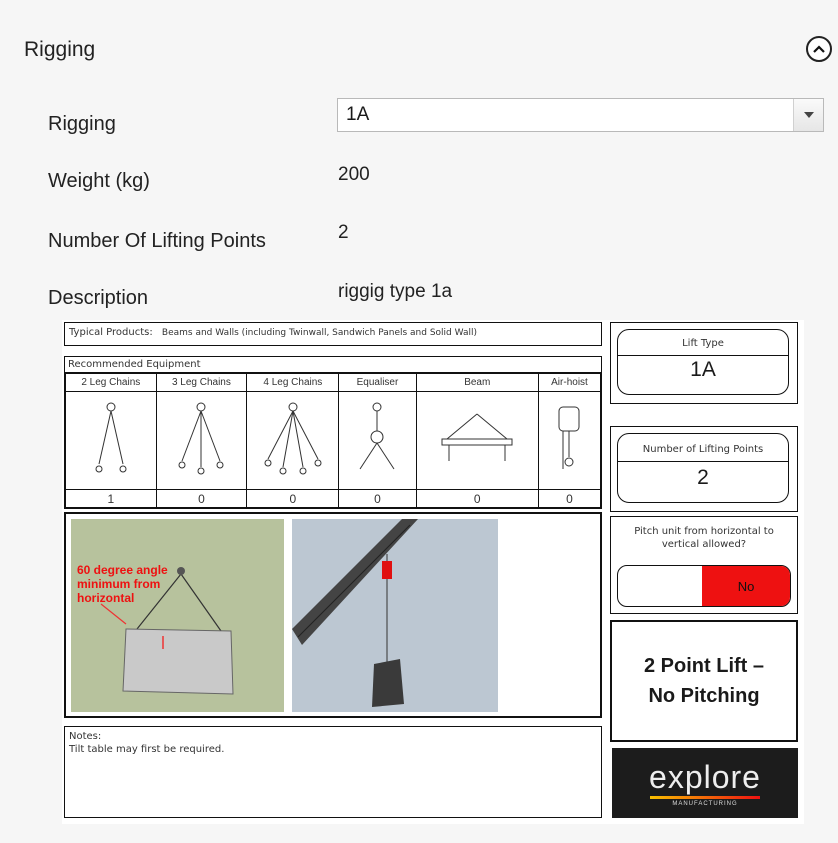 Image resolution: width=838 pixels, height=843 pixels. What do you see at coordinates (119, 584) in the screenshot?
I see `diagram-annotation: minimum from` at bounding box center [119, 584].